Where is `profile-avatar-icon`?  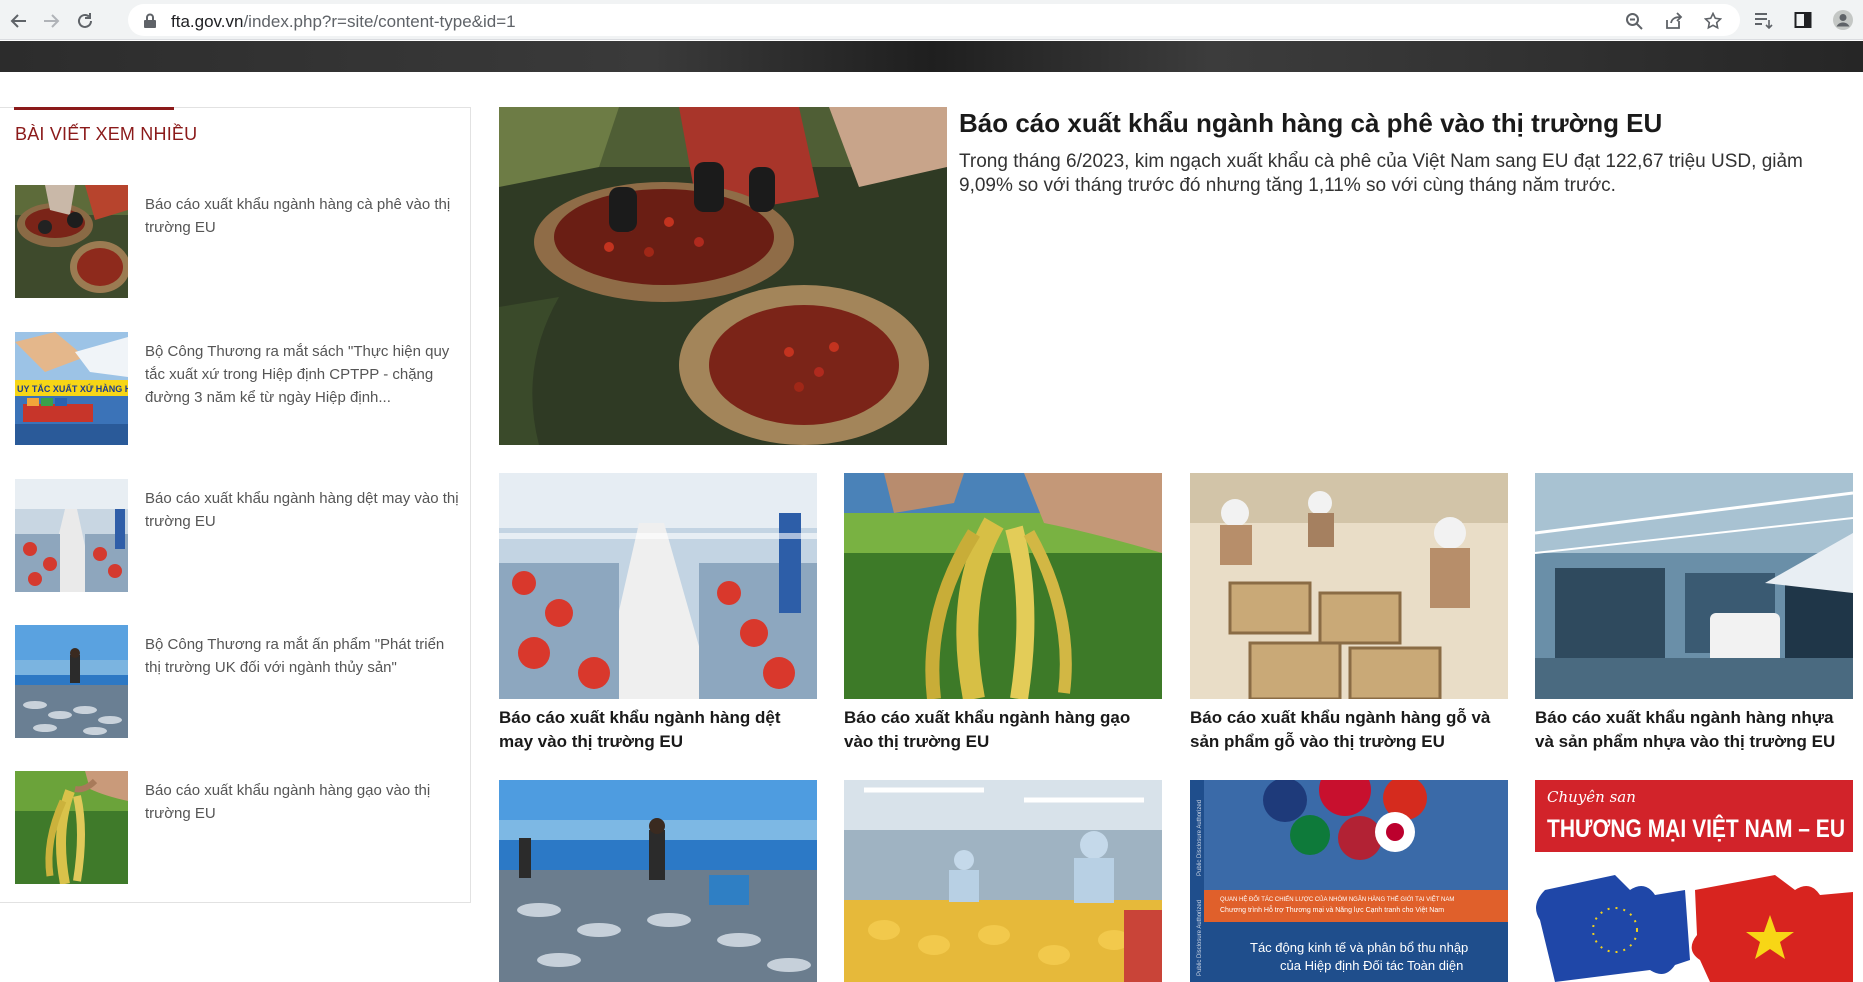
profile-avatar-icon is located at coordinates (1843, 20).